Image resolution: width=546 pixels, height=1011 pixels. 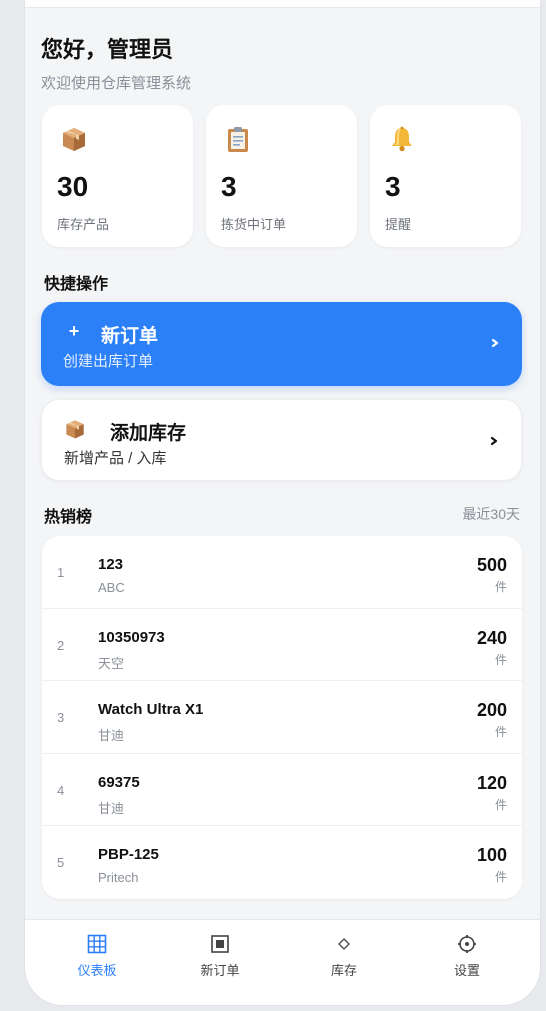 What do you see at coordinates (107, 49) in the screenshot?
I see `greeting-title: 您好，管理员` at bounding box center [107, 49].